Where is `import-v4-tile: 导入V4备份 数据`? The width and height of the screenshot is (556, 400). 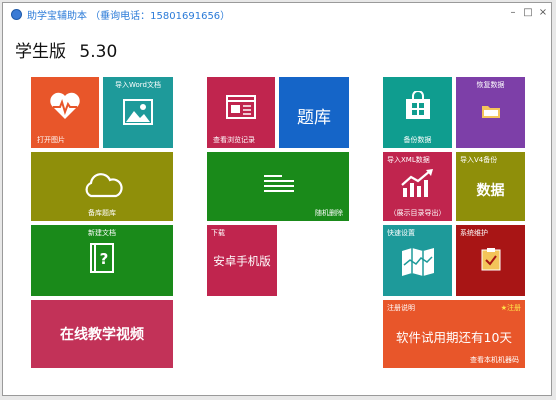 import-v4-tile: 导入V4备份 数据 is located at coordinates (490, 186).